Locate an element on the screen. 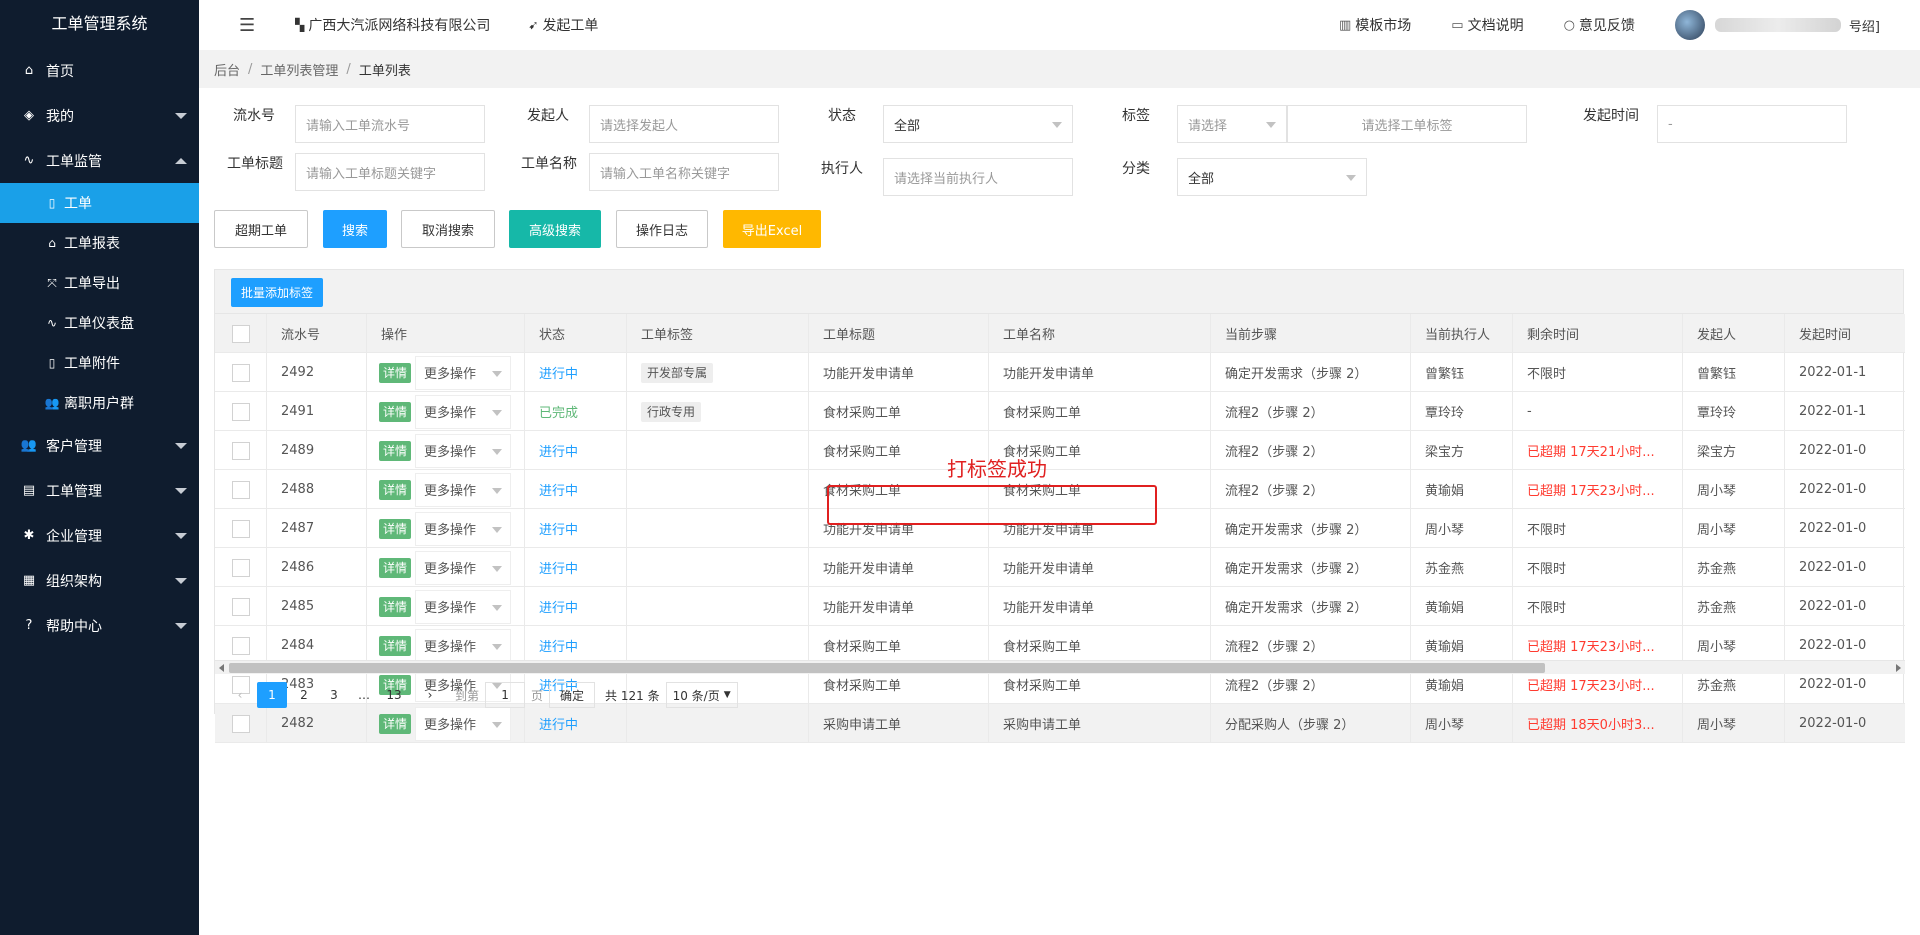 This screenshot has height=935, width=1920. sidebar-subitem-dashboard: ∿ 工单仪表盘 is located at coordinates (99, 323).